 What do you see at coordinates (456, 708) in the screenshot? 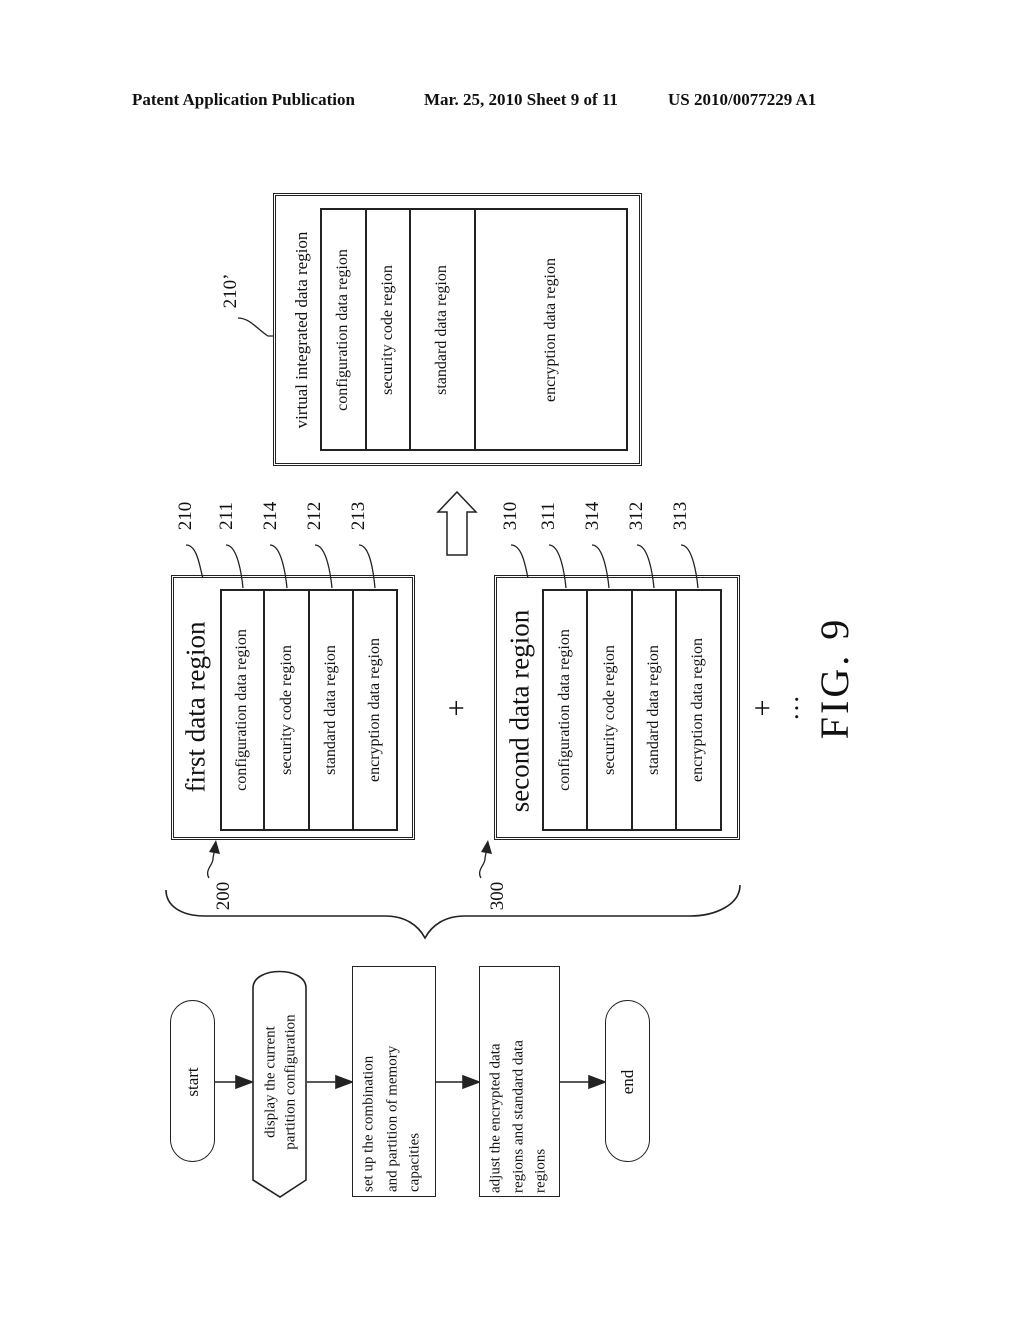
I see `plus-sign-1: +` at bounding box center [456, 708].